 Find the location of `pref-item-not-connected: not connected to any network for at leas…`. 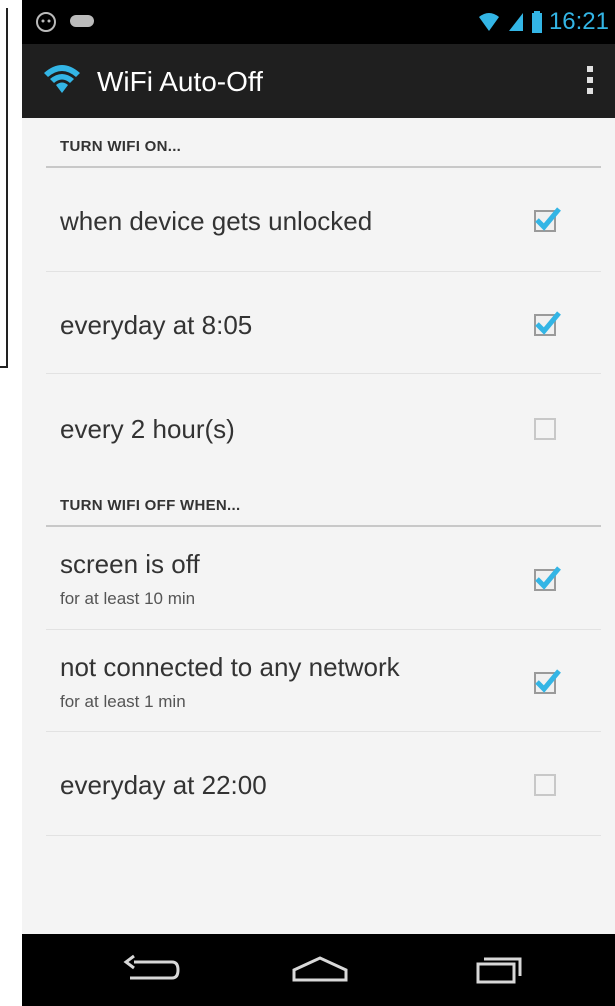

pref-item-not-connected: not connected to any network for at leas… is located at coordinates (318, 681).